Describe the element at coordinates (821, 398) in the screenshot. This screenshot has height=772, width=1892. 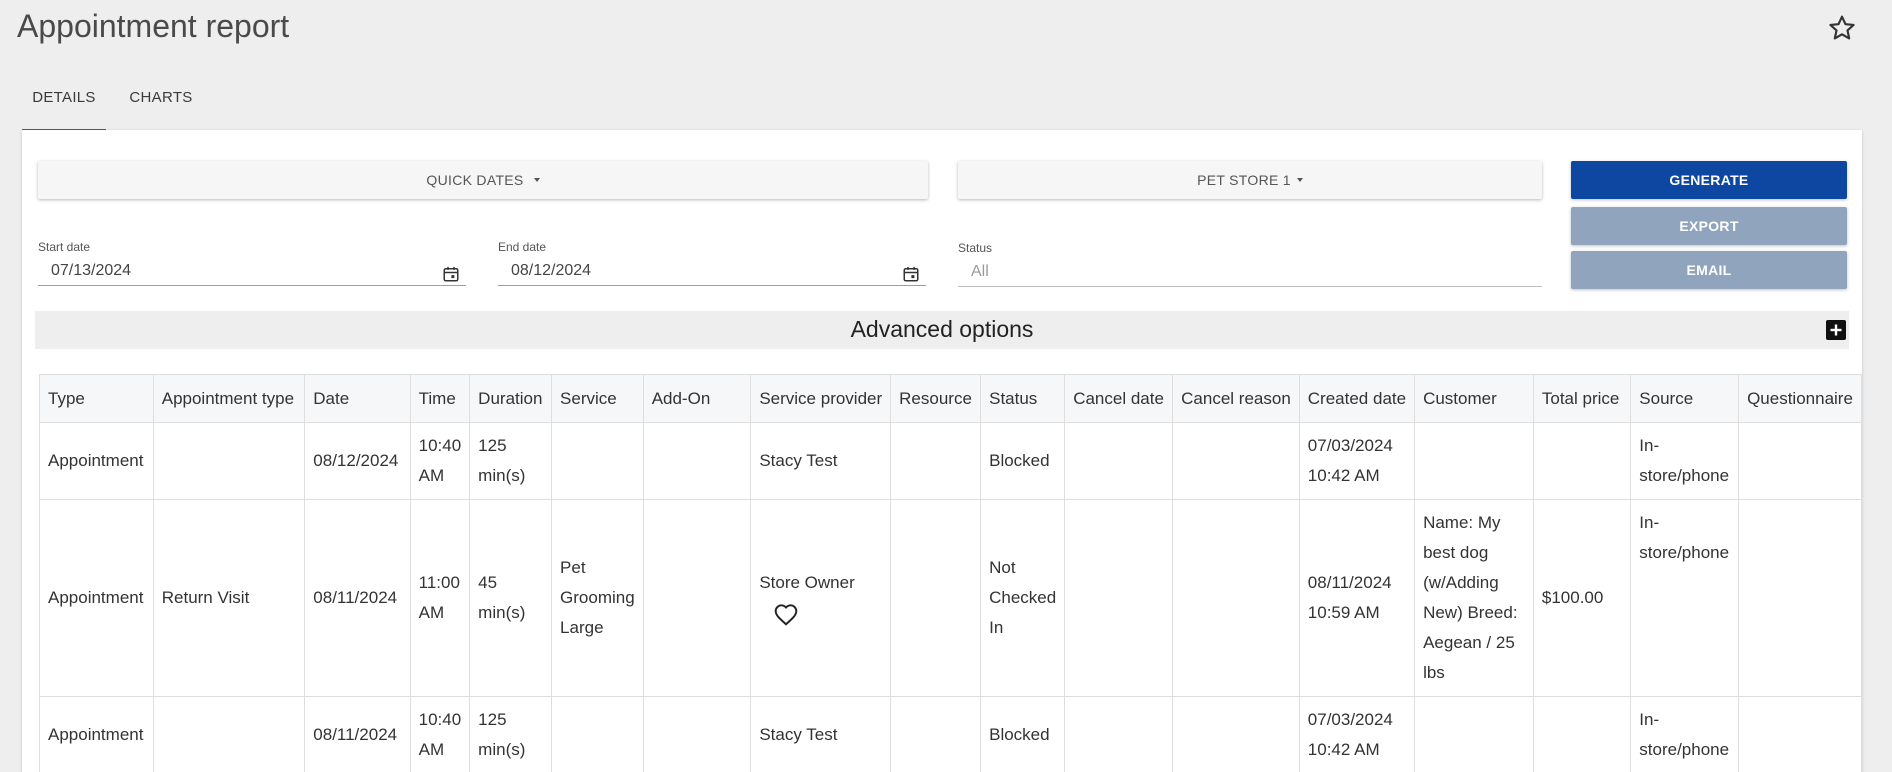
I see `column-header: Service provider` at that location.